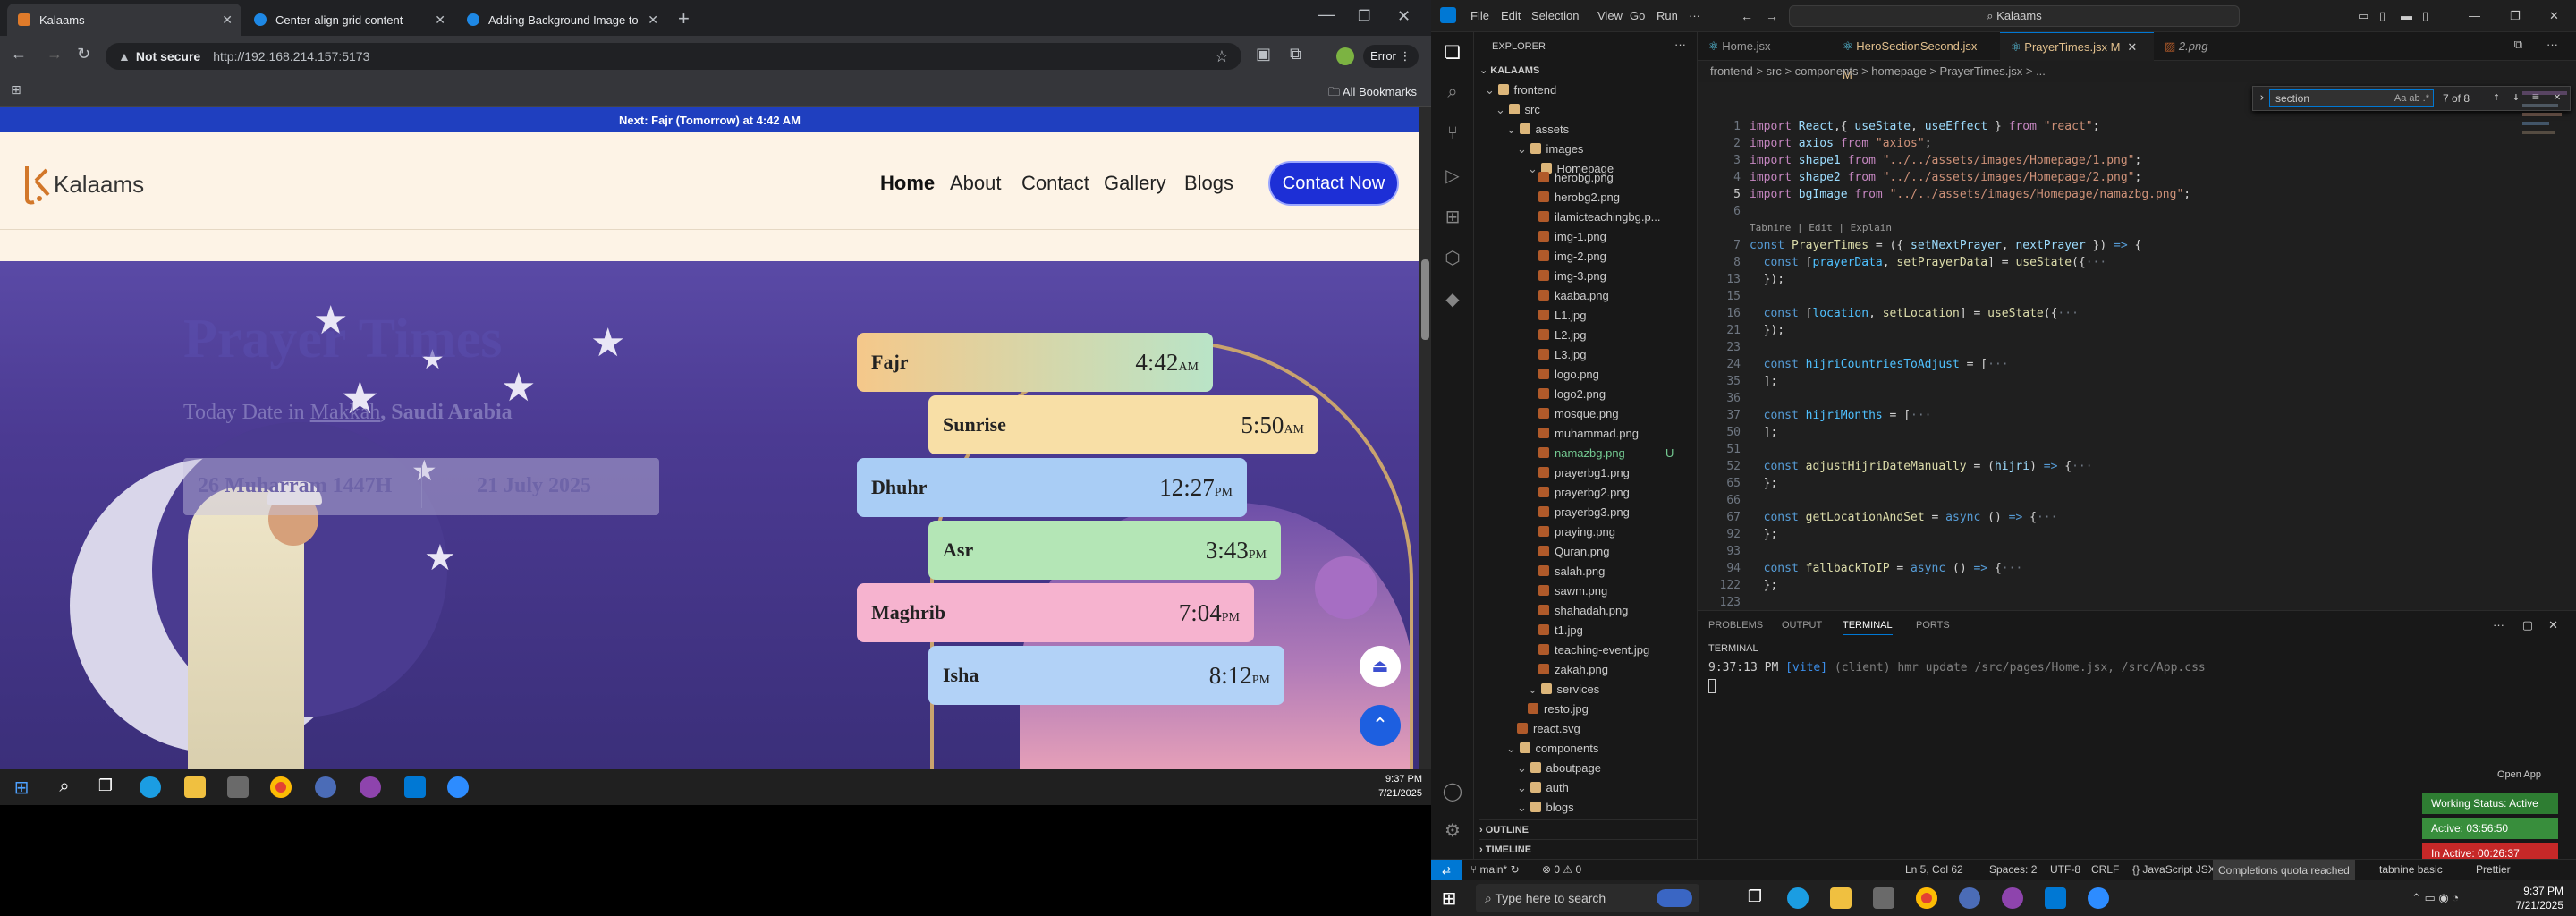 This screenshot has width=2576, height=916. I want to click on taskbar-clock: 9:37 PM 7/21/2025, so click(2539, 898).